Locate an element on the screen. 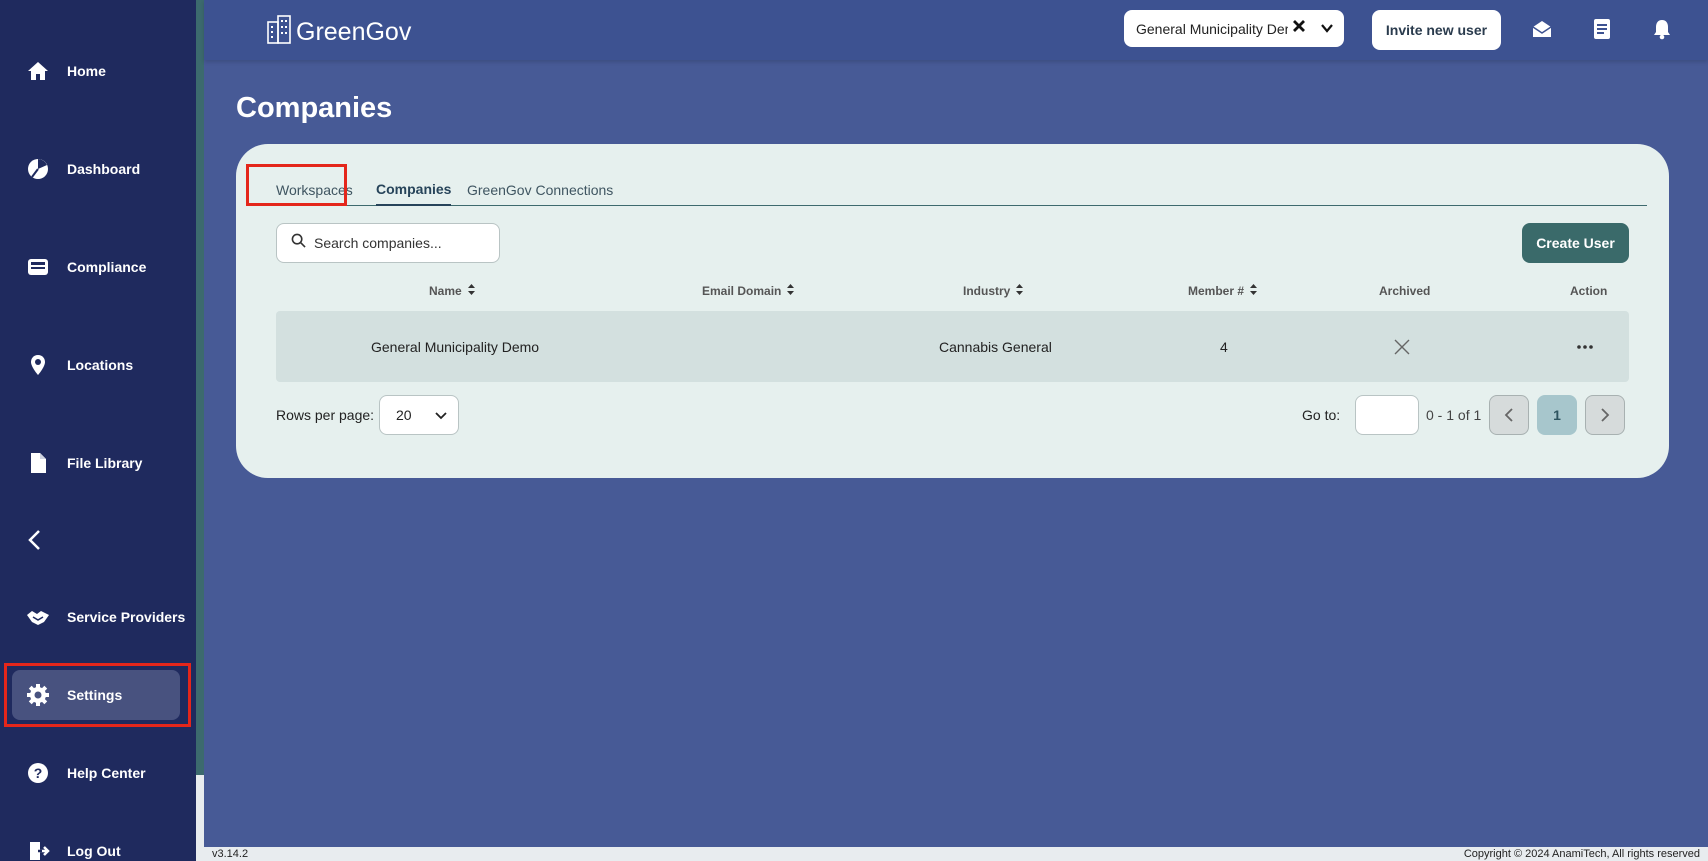  sidebar-item-service-providers: Service Providers is located at coordinates (98, 617).